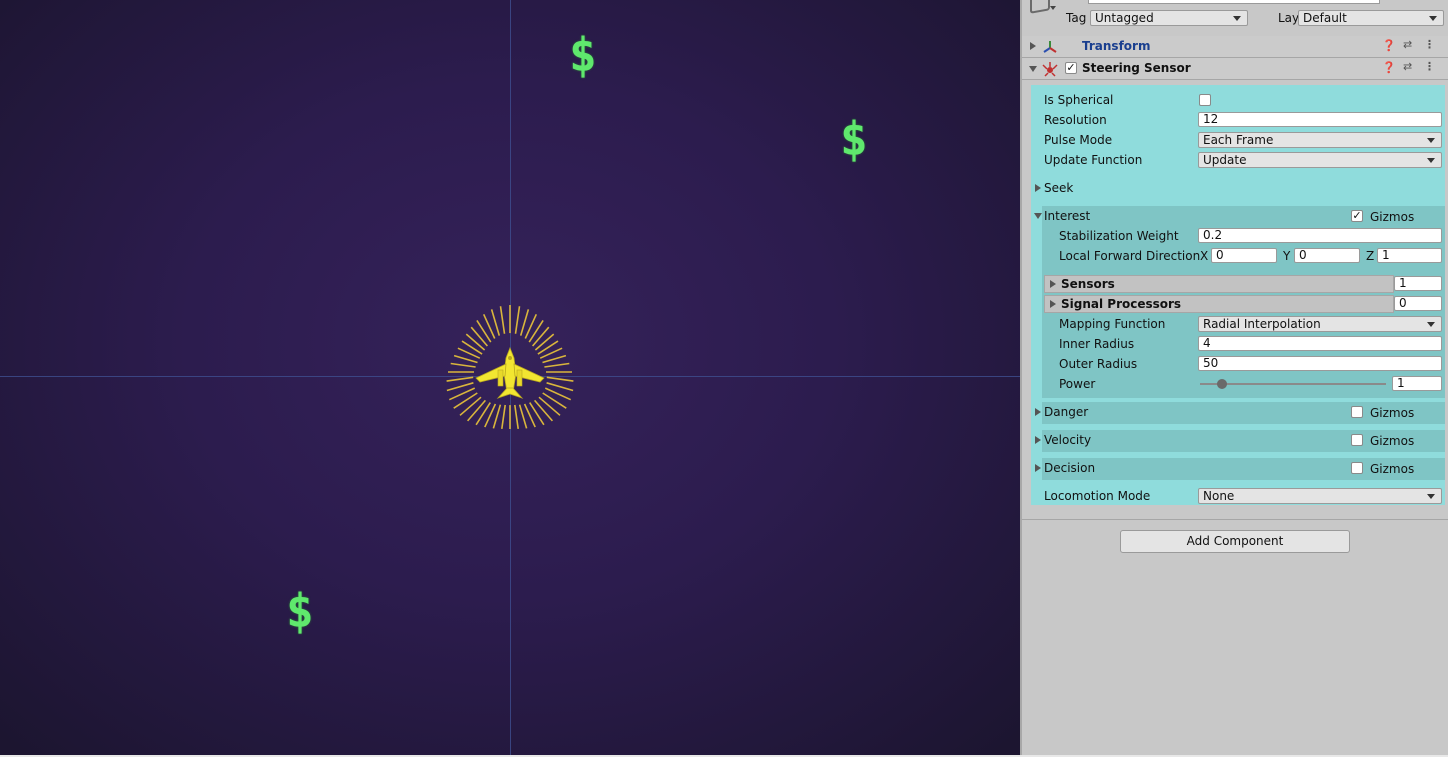  Describe the element at coordinates (1079, 100) in the screenshot. I see `is-spherical-label: Is Spherical` at that location.